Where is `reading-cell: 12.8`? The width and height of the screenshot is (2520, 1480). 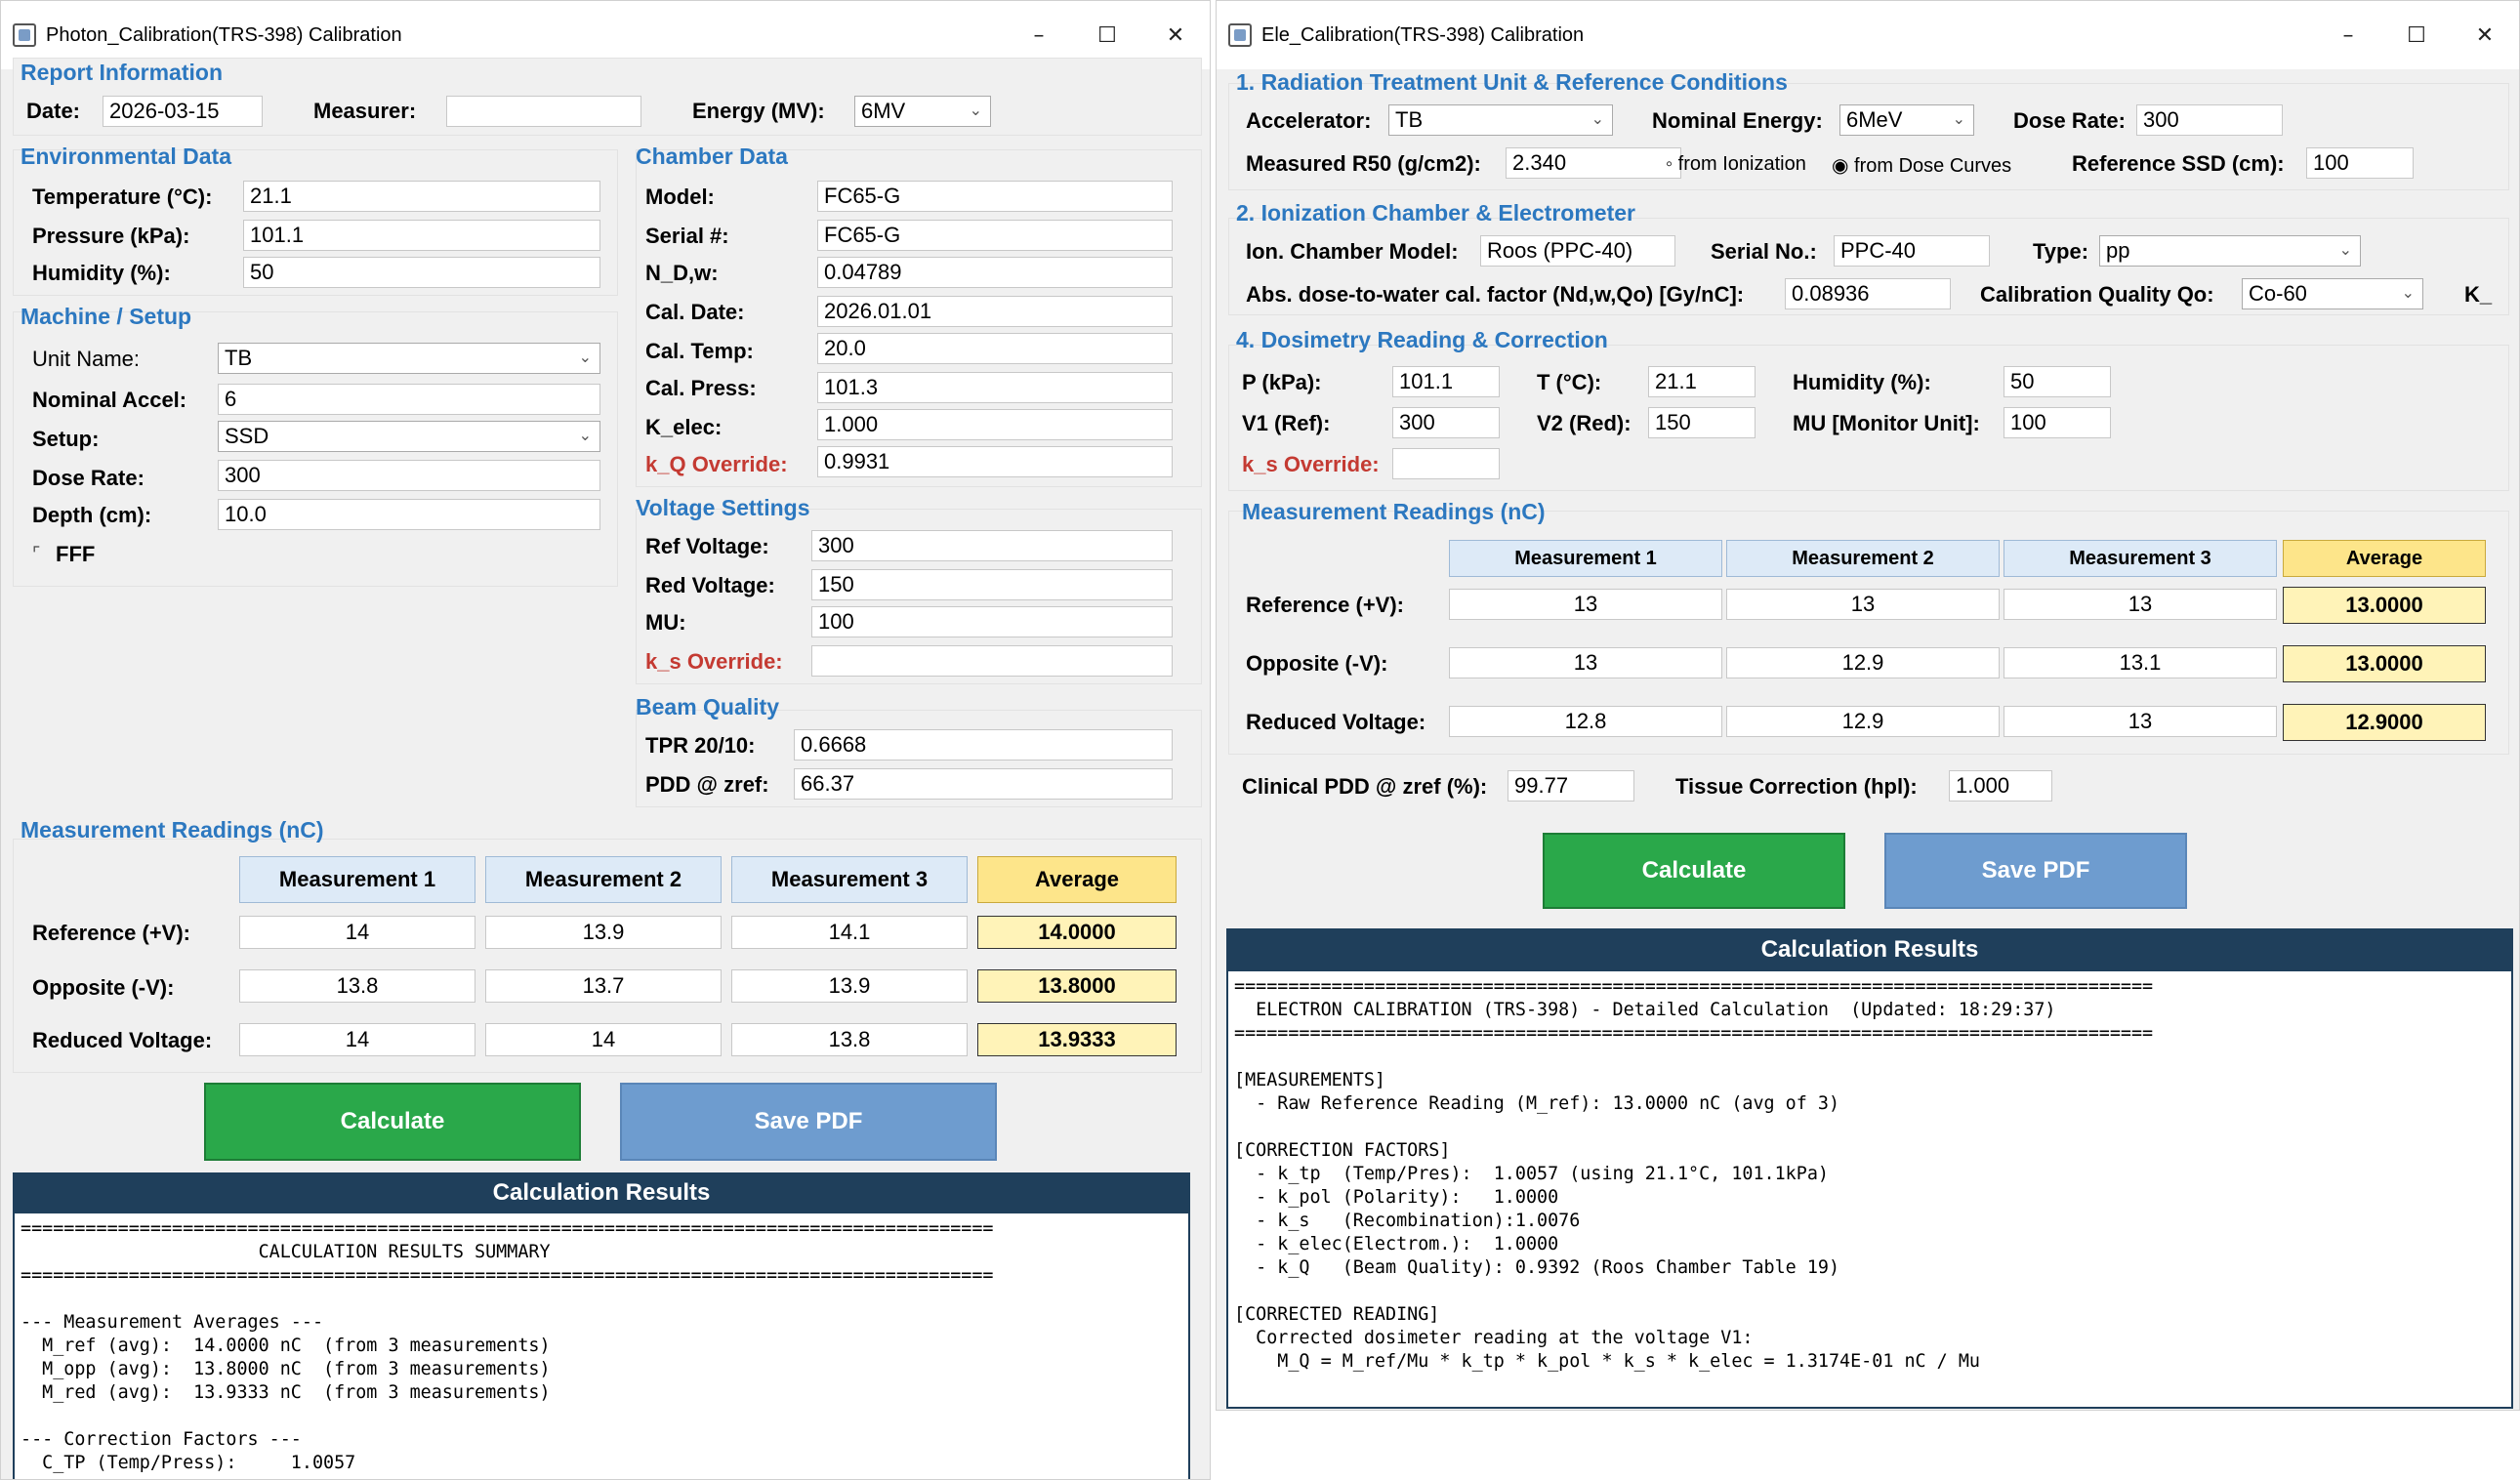 reading-cell: 12.8 is located at coordinates (1585, 721).